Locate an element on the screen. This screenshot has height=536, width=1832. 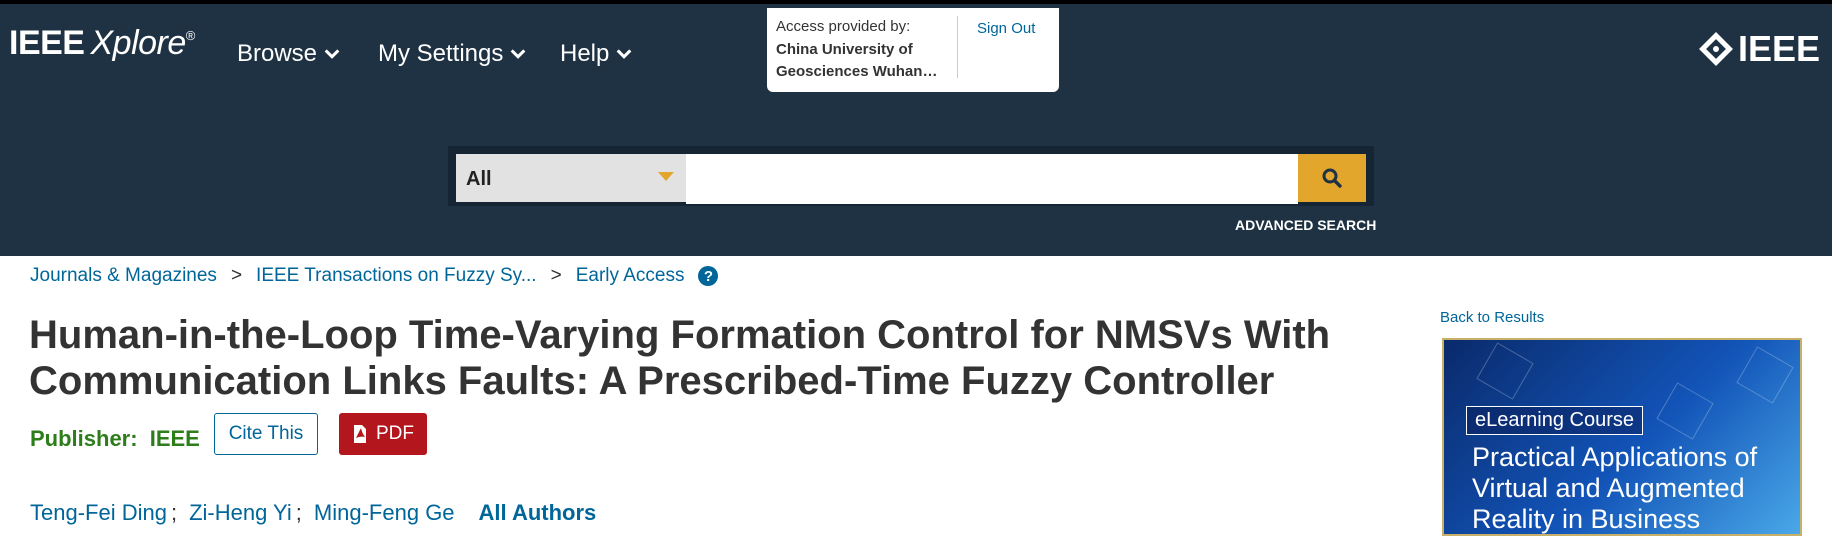
nav-help: Help is located at coordinates (596, 54).